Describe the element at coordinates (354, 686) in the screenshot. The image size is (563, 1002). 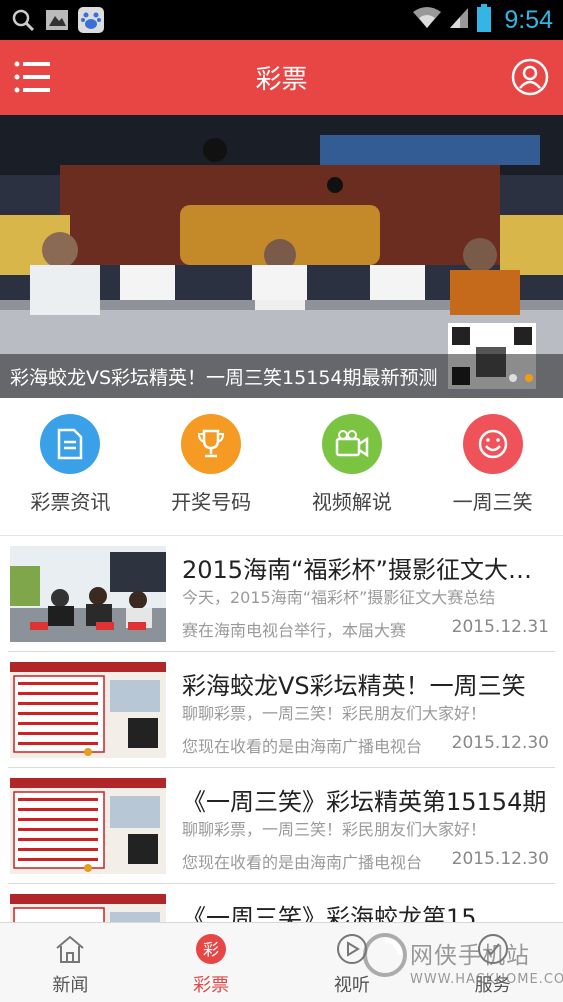
I see `news-title: 彩海蛟龙VS彩坛精英！一周三笑` at that location.